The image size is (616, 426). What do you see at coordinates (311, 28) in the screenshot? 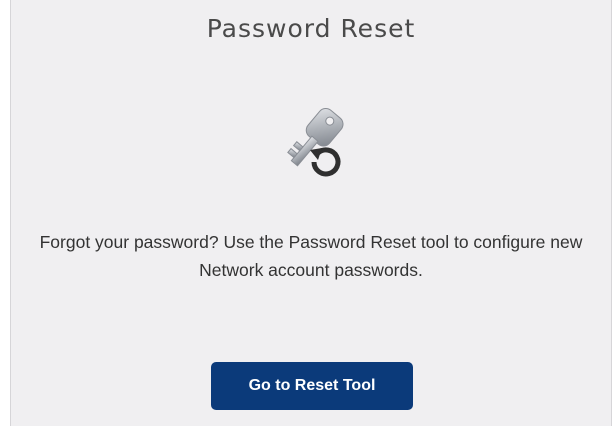
I see `card-title: Password Reset` at bounding box center [311, 28].